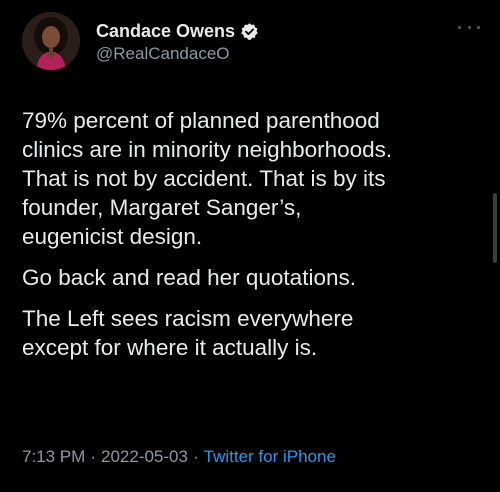 The width and height of the screenshot is (500, 492). I want to click on name-row: Candace Owens, so click(177, 31).